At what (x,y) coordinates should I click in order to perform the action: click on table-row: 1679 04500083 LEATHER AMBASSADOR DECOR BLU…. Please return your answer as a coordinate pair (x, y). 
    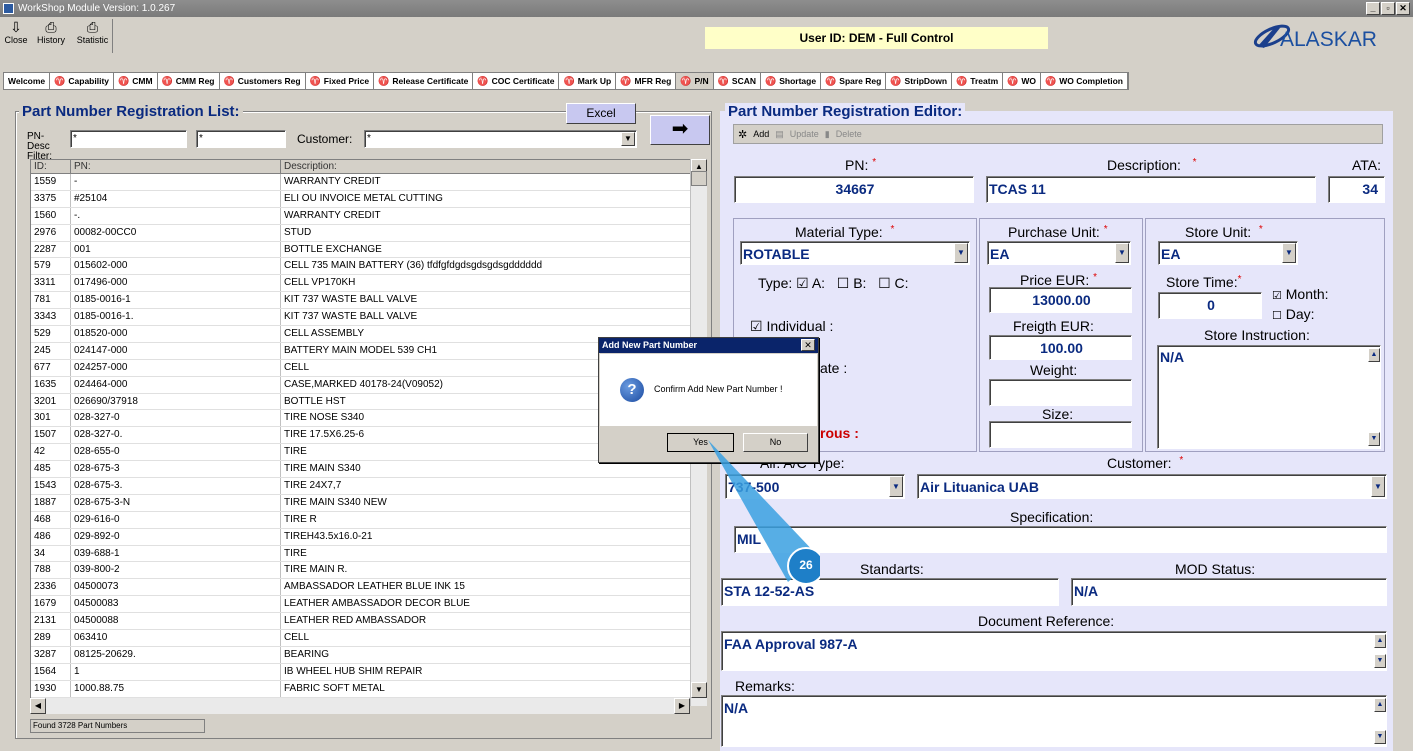
    Looking at the image, I should click on (368, 605).